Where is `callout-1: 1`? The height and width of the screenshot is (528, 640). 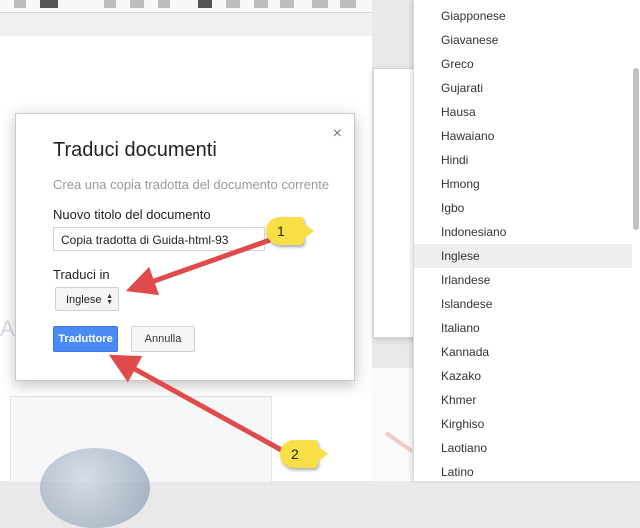 callout-1: 1 is located at coordinates (290, 231).